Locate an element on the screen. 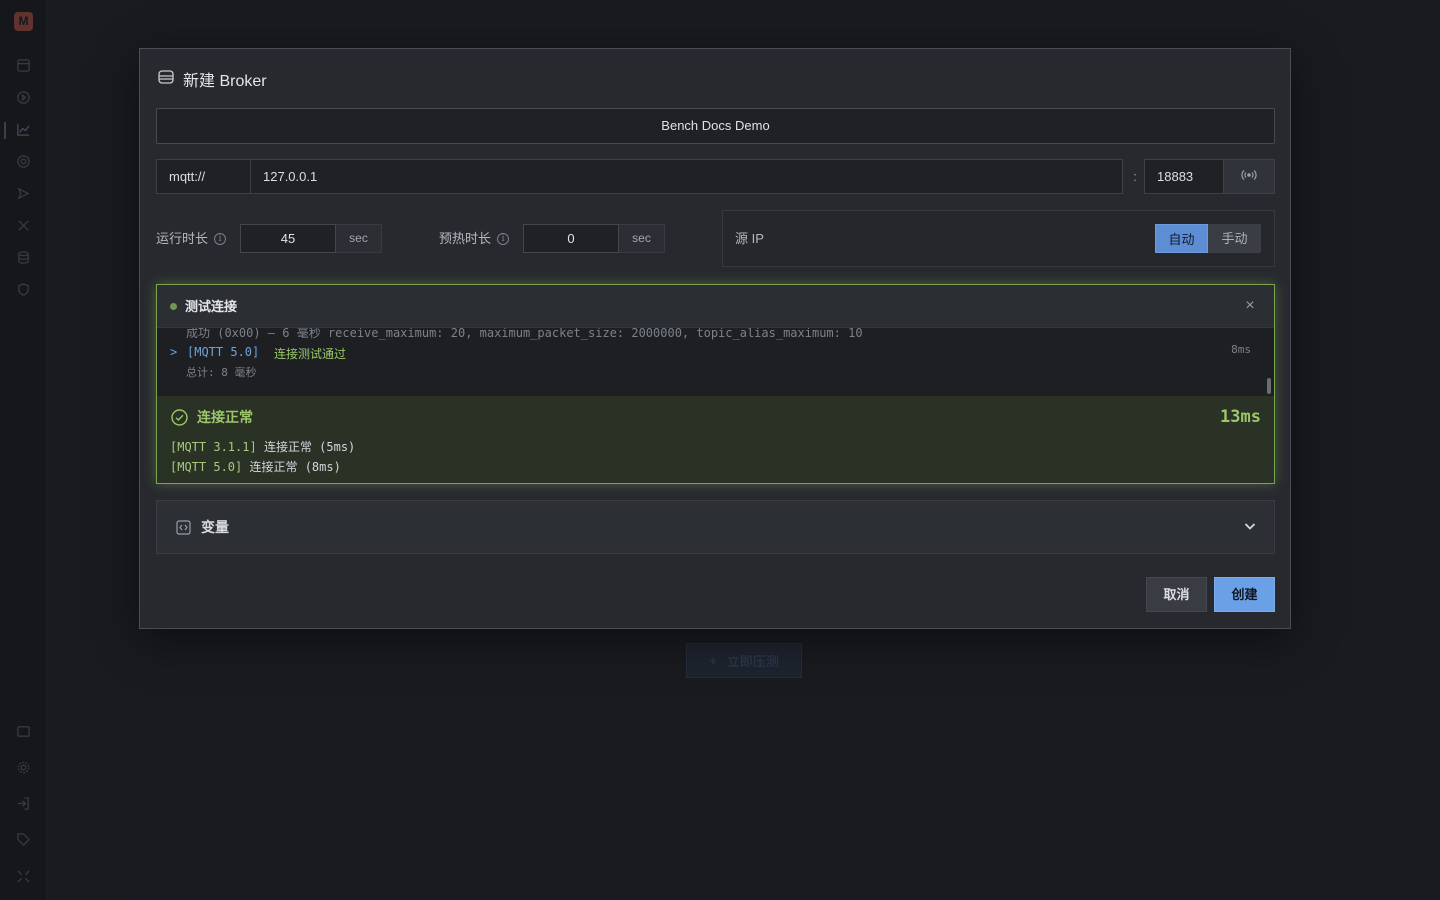 This screenshot has height=900, width=1440. result-text: 连接正常 (5ms) is located at coordinates (309, 447).